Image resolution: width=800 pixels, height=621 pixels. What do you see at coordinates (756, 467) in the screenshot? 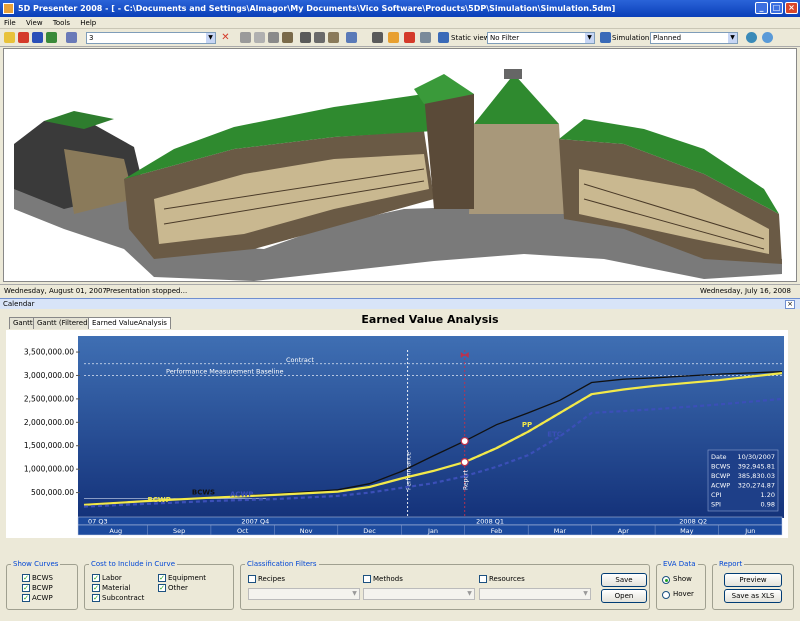
I see `info-value: 392,945.81` at bounding box center [756, 467].